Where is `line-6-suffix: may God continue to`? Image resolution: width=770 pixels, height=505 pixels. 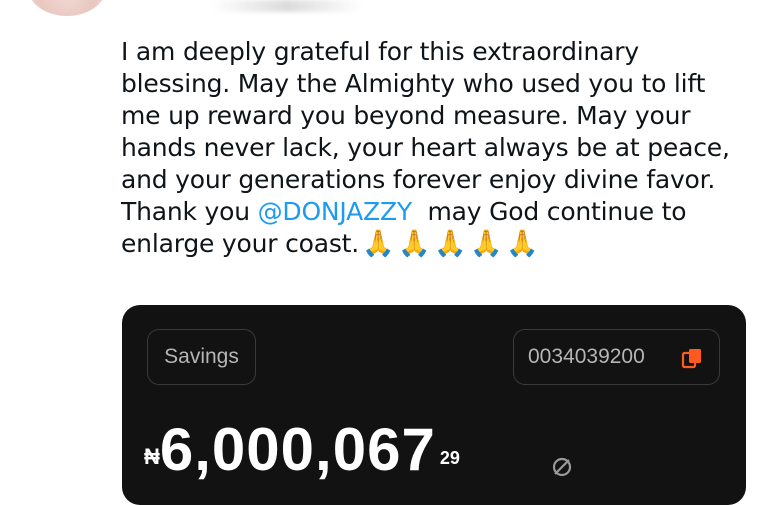
line-6-suffix: may God continue to is located at coordinates (549, 211).